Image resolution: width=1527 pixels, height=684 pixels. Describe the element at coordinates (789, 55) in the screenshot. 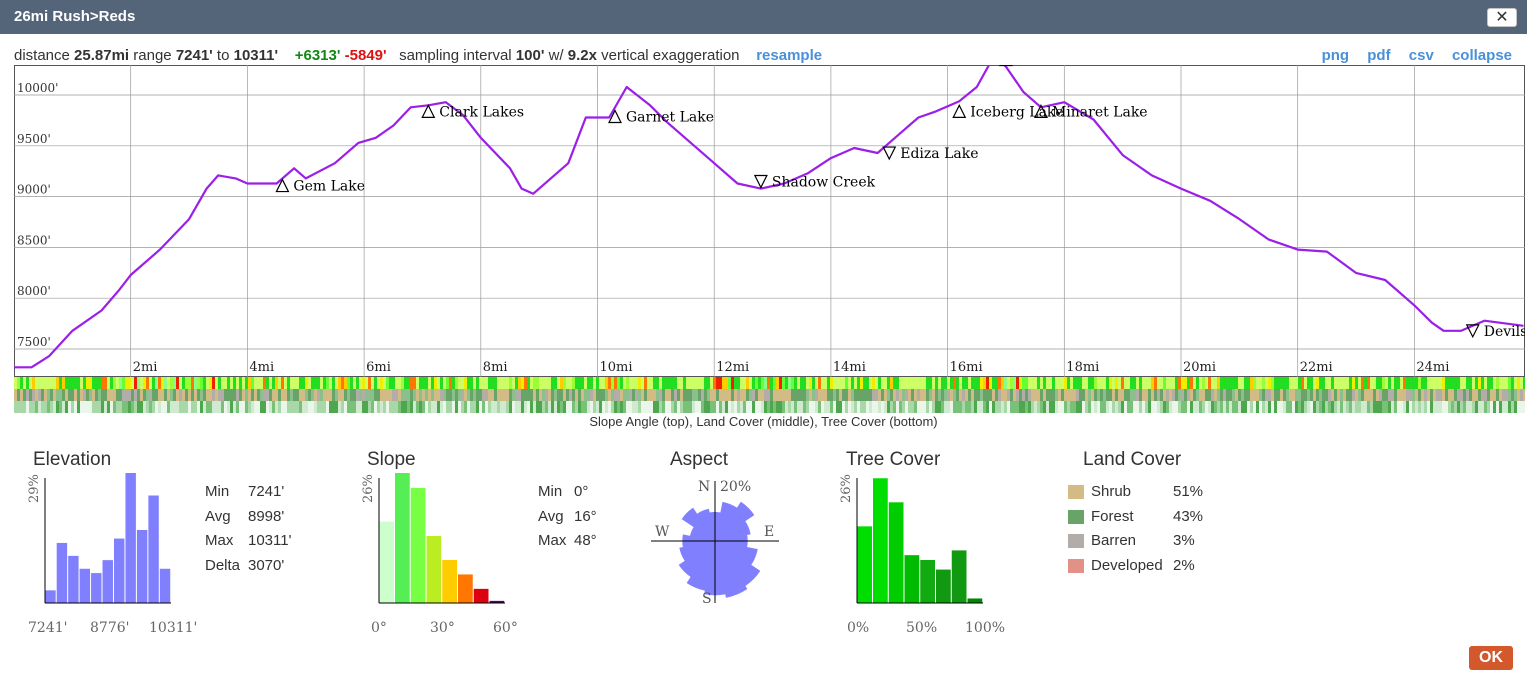

I see `resample-link: resample` at that location.